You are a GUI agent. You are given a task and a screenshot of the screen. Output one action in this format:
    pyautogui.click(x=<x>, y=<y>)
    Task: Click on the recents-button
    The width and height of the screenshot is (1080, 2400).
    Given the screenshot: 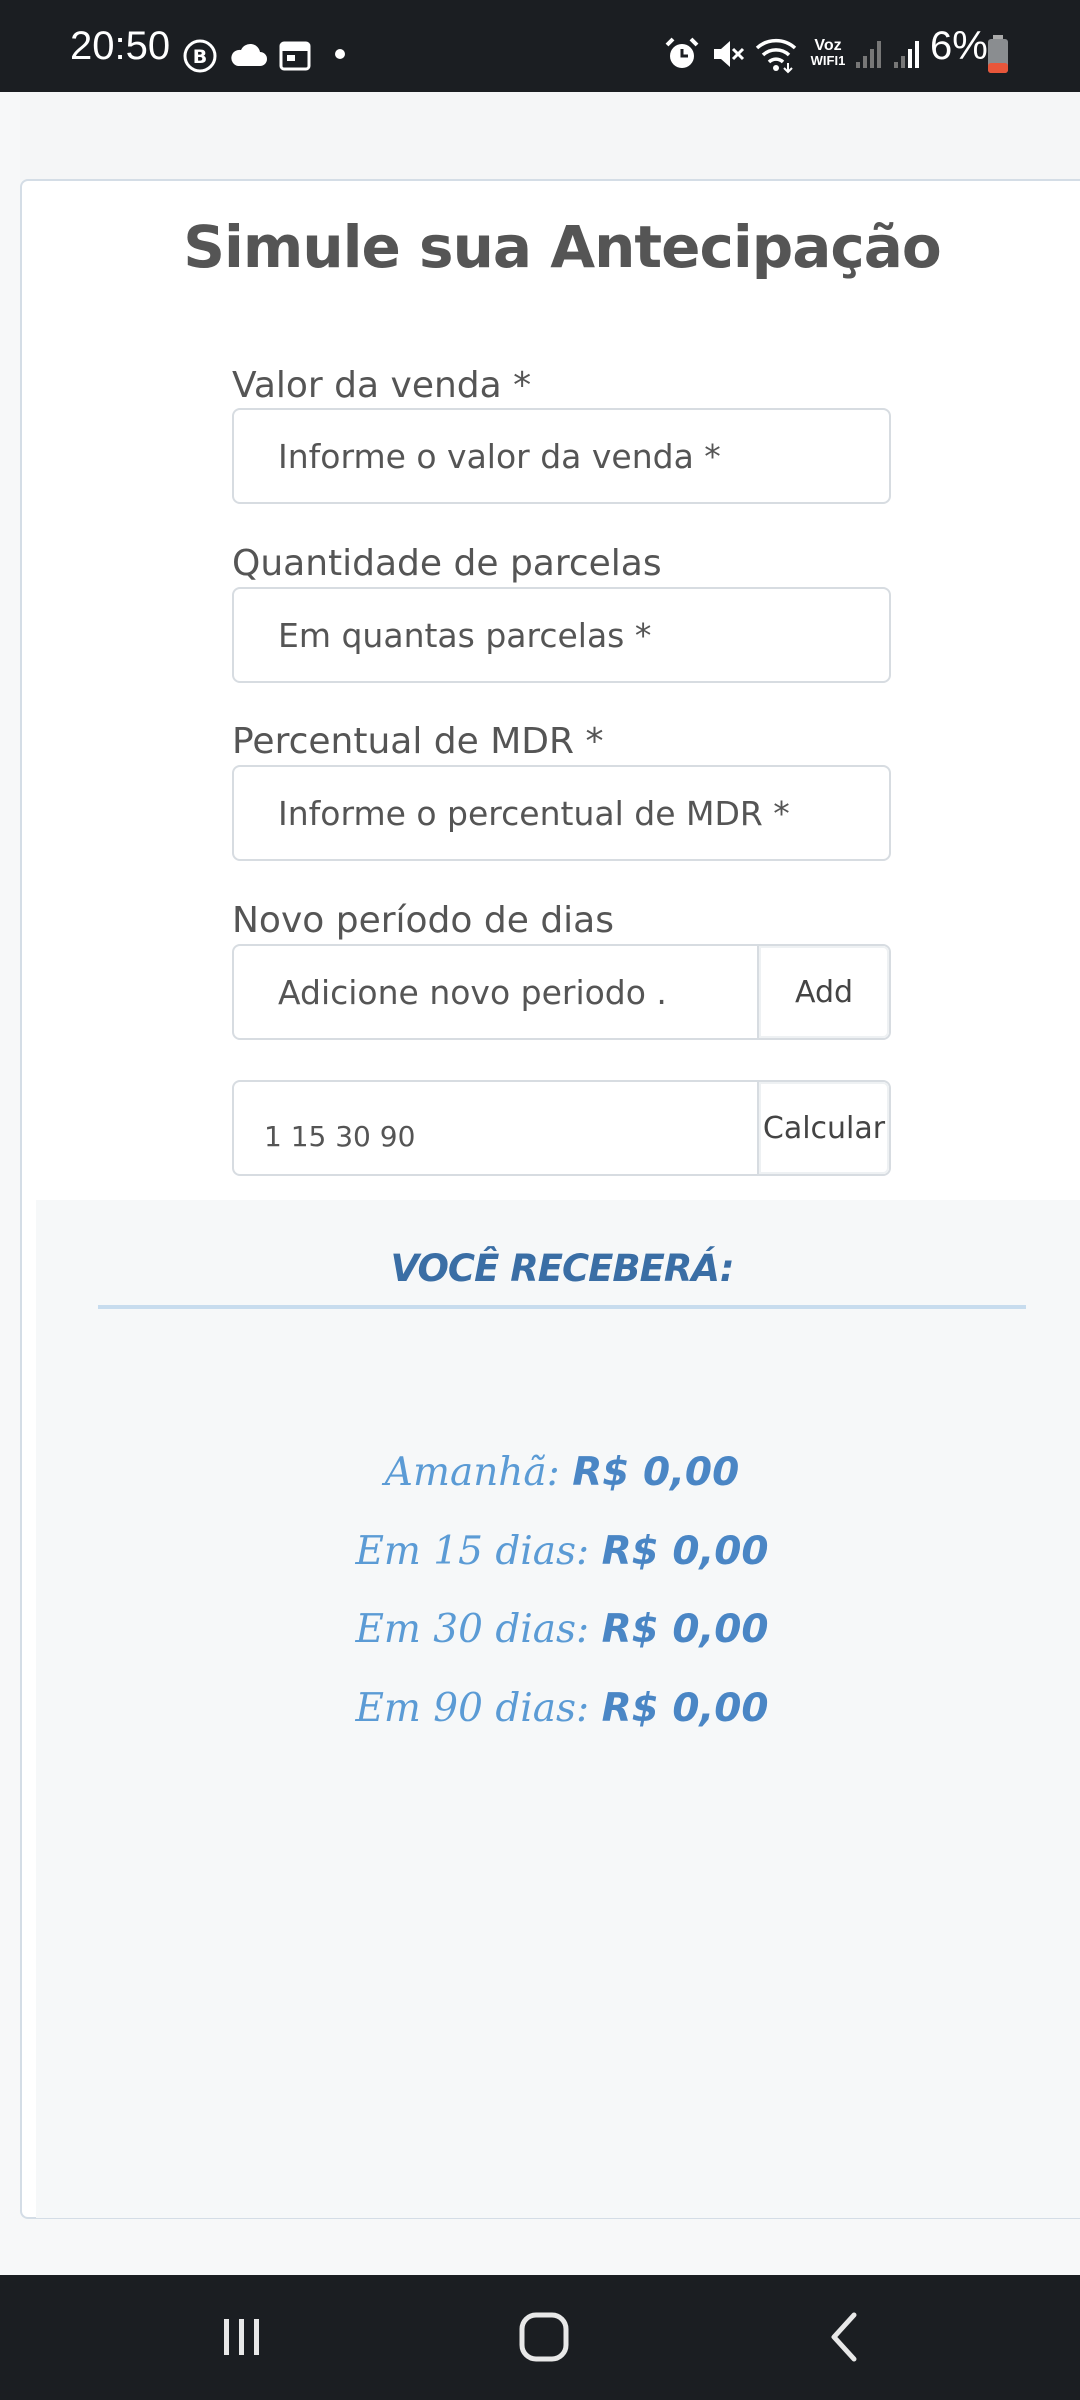 What is the action you would take?
    pyautogui.click(x=242, y=2337)
    